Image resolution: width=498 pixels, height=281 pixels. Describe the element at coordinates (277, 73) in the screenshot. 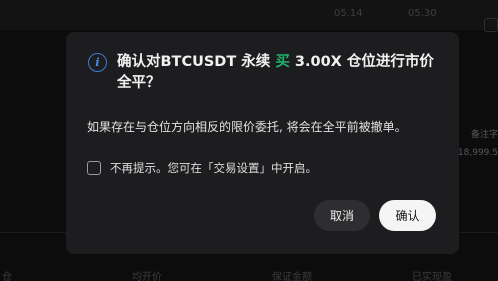

I see `dialog-title: 确认对BTCUSDT 永续 买 3.00X 仓位进行市价全平？` at that location.